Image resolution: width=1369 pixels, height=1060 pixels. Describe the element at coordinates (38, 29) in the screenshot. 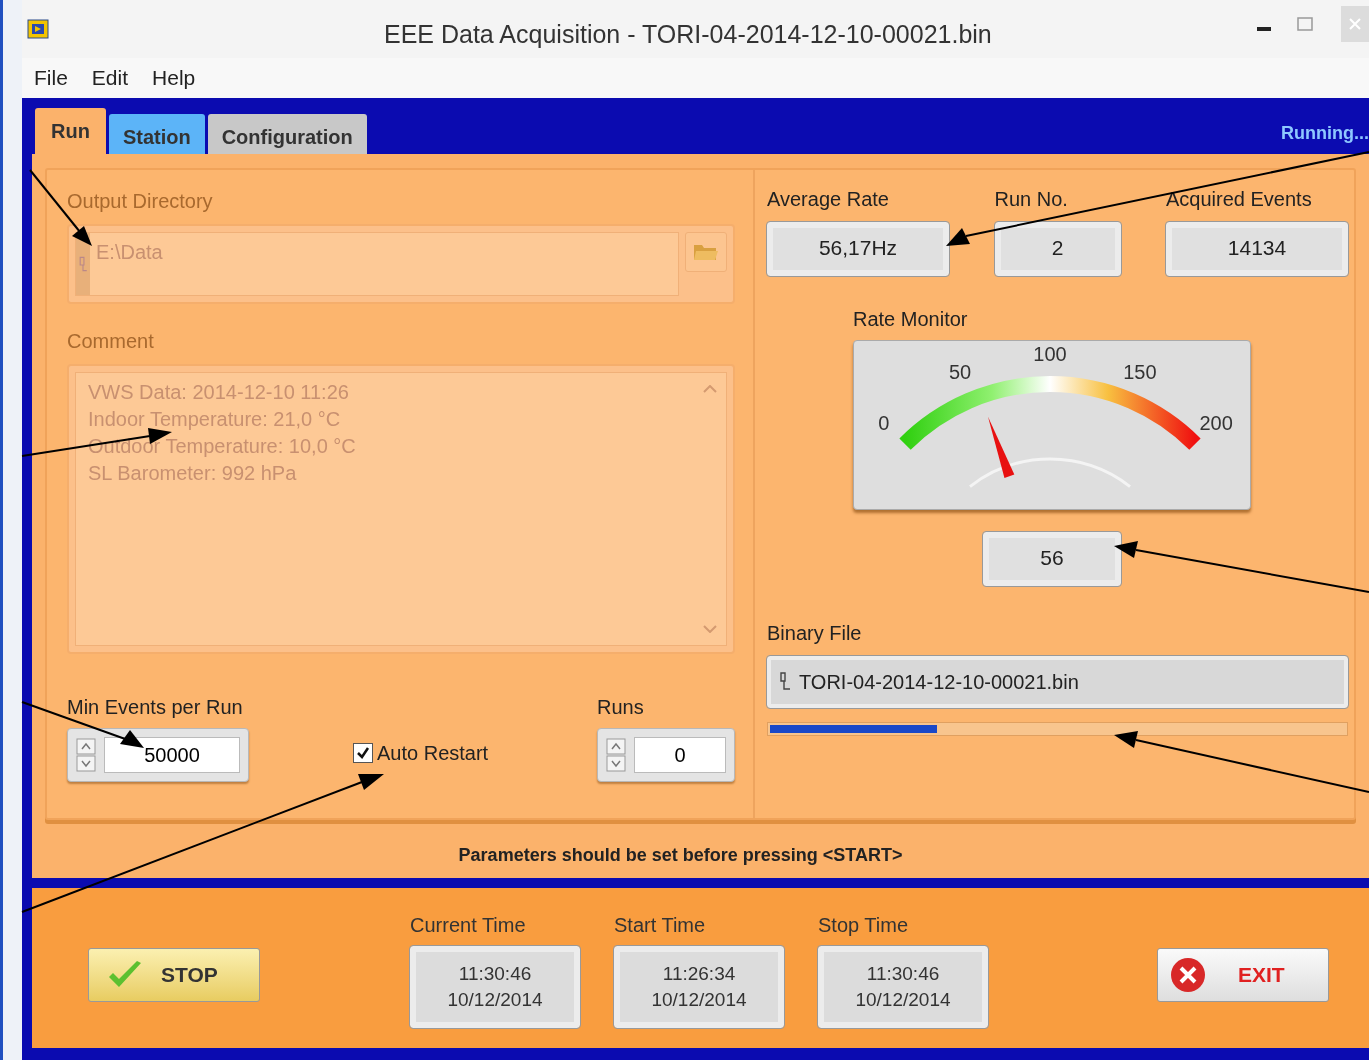

I see `app-icon` at that location.